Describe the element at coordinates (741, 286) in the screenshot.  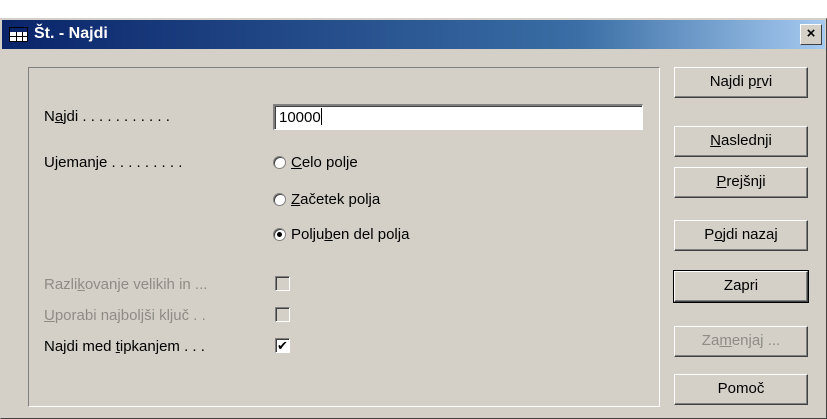
I see `close-button: Zapri` at that location.